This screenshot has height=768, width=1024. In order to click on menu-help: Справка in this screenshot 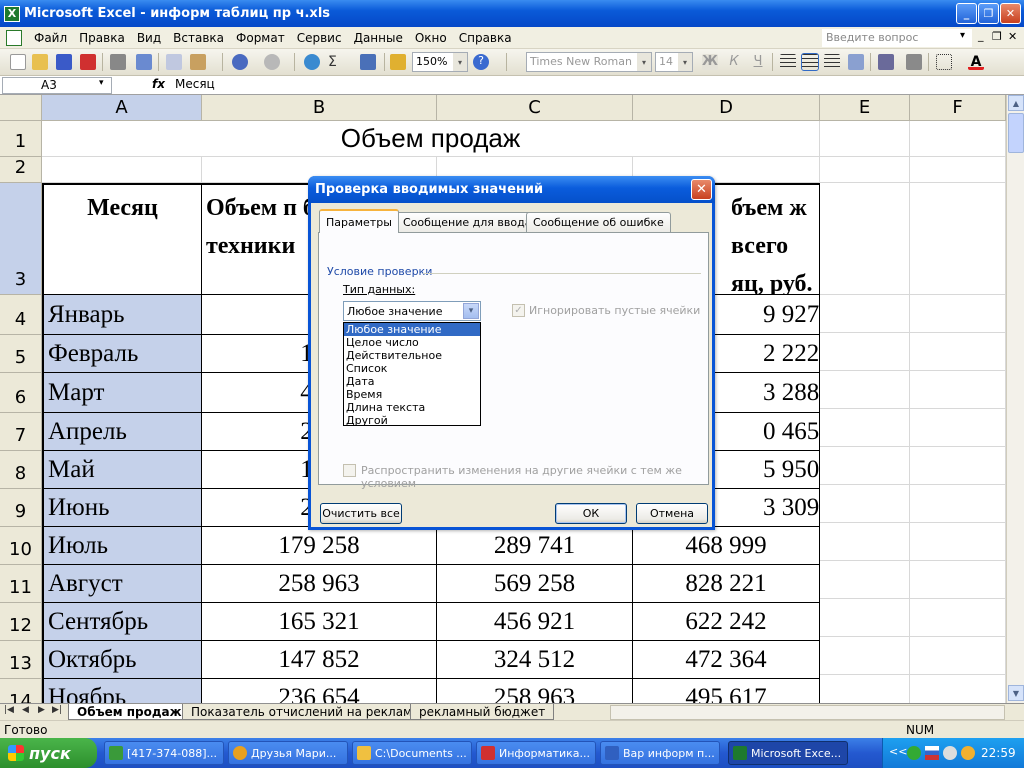, I will do `click(485, 38)`.